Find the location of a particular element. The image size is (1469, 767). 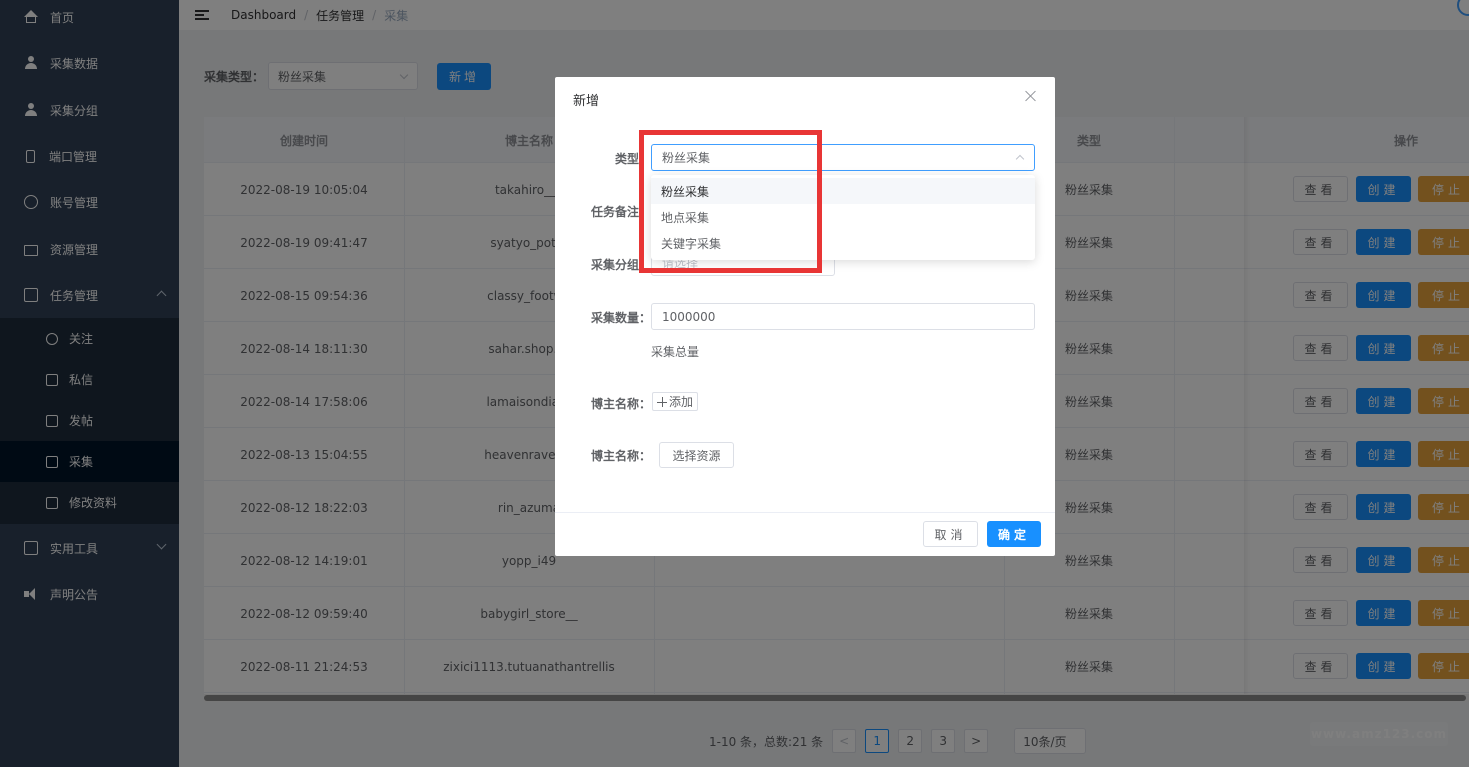

select-resource-button: 选择资源 is located at coordinates (696, 455).